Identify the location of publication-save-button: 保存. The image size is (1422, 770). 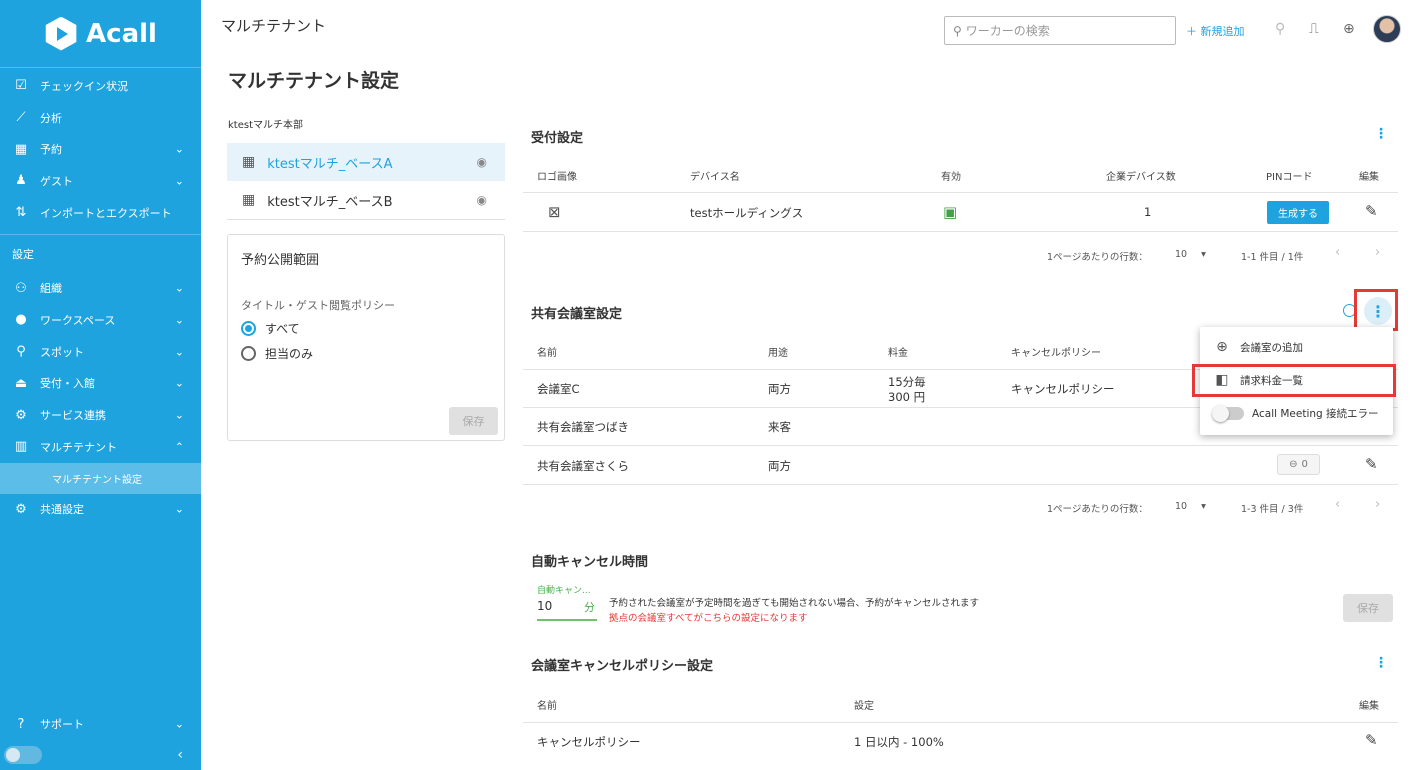
(473, 421).